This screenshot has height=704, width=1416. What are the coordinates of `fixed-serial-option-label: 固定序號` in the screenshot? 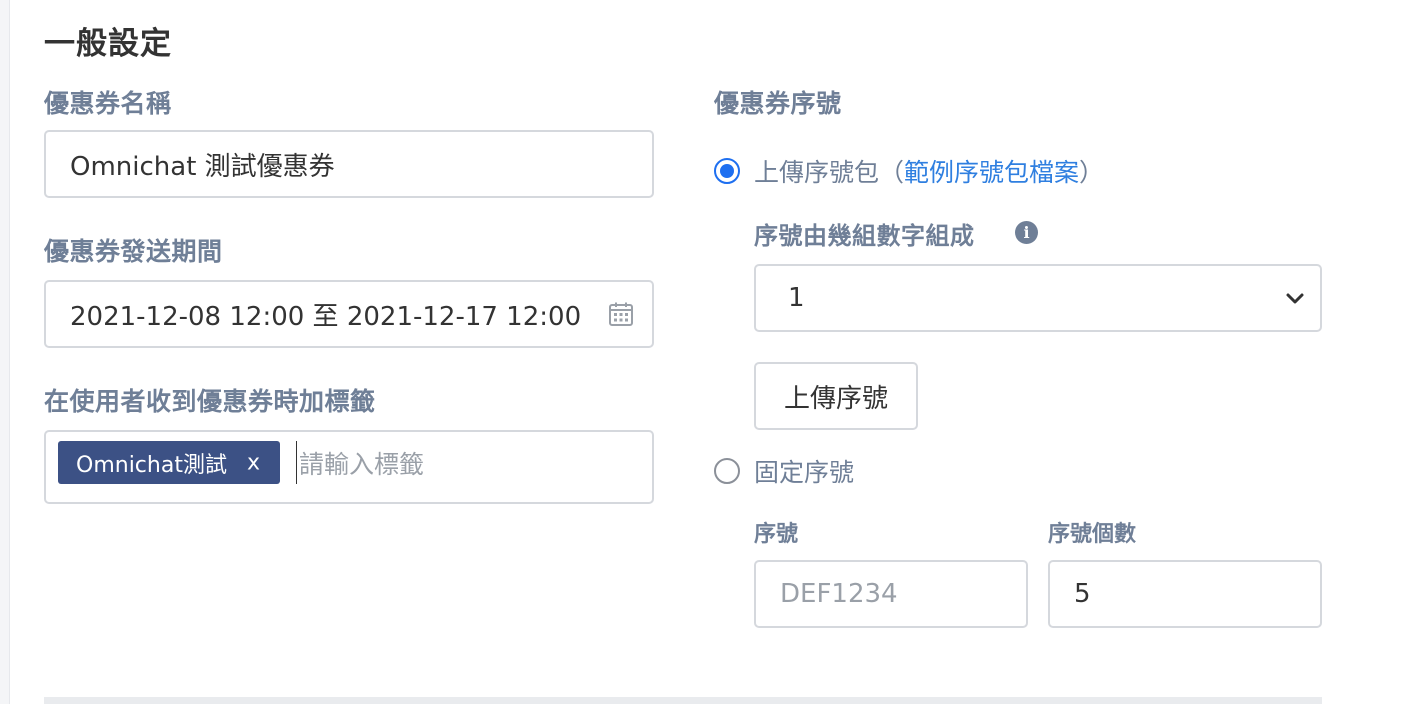 It's located at (804, 471).